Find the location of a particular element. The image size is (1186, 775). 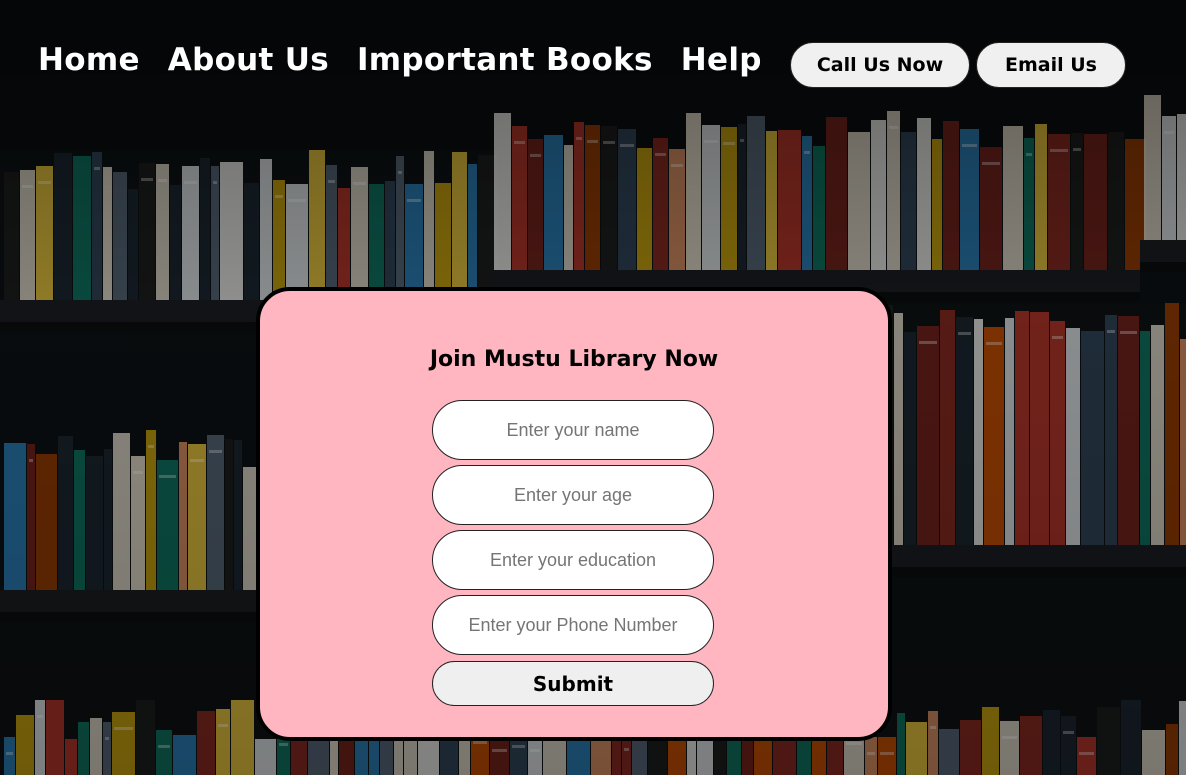

nav-important-books: Important Books is located at coordinates (505, 60).